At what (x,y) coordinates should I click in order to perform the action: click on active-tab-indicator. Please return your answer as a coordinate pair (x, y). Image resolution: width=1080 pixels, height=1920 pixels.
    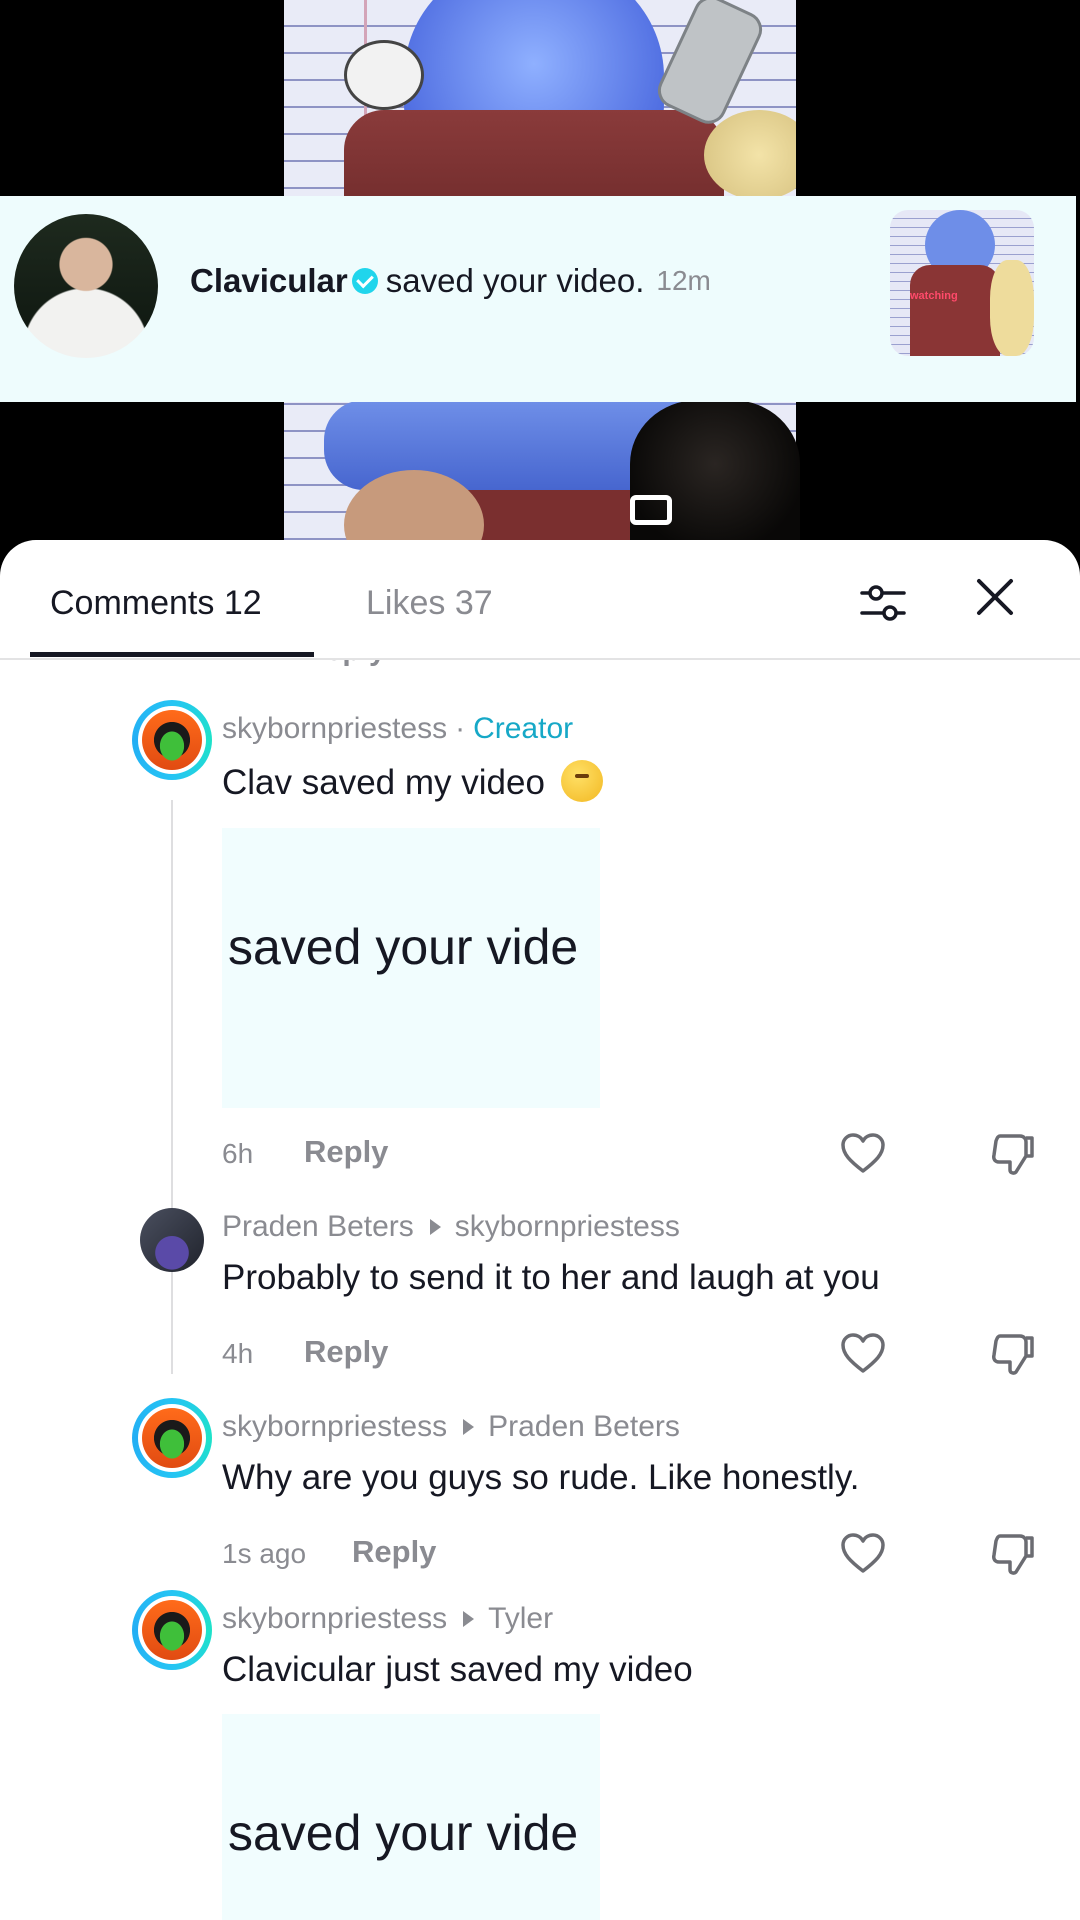
    Looking at the image, I should click on (172, 654).